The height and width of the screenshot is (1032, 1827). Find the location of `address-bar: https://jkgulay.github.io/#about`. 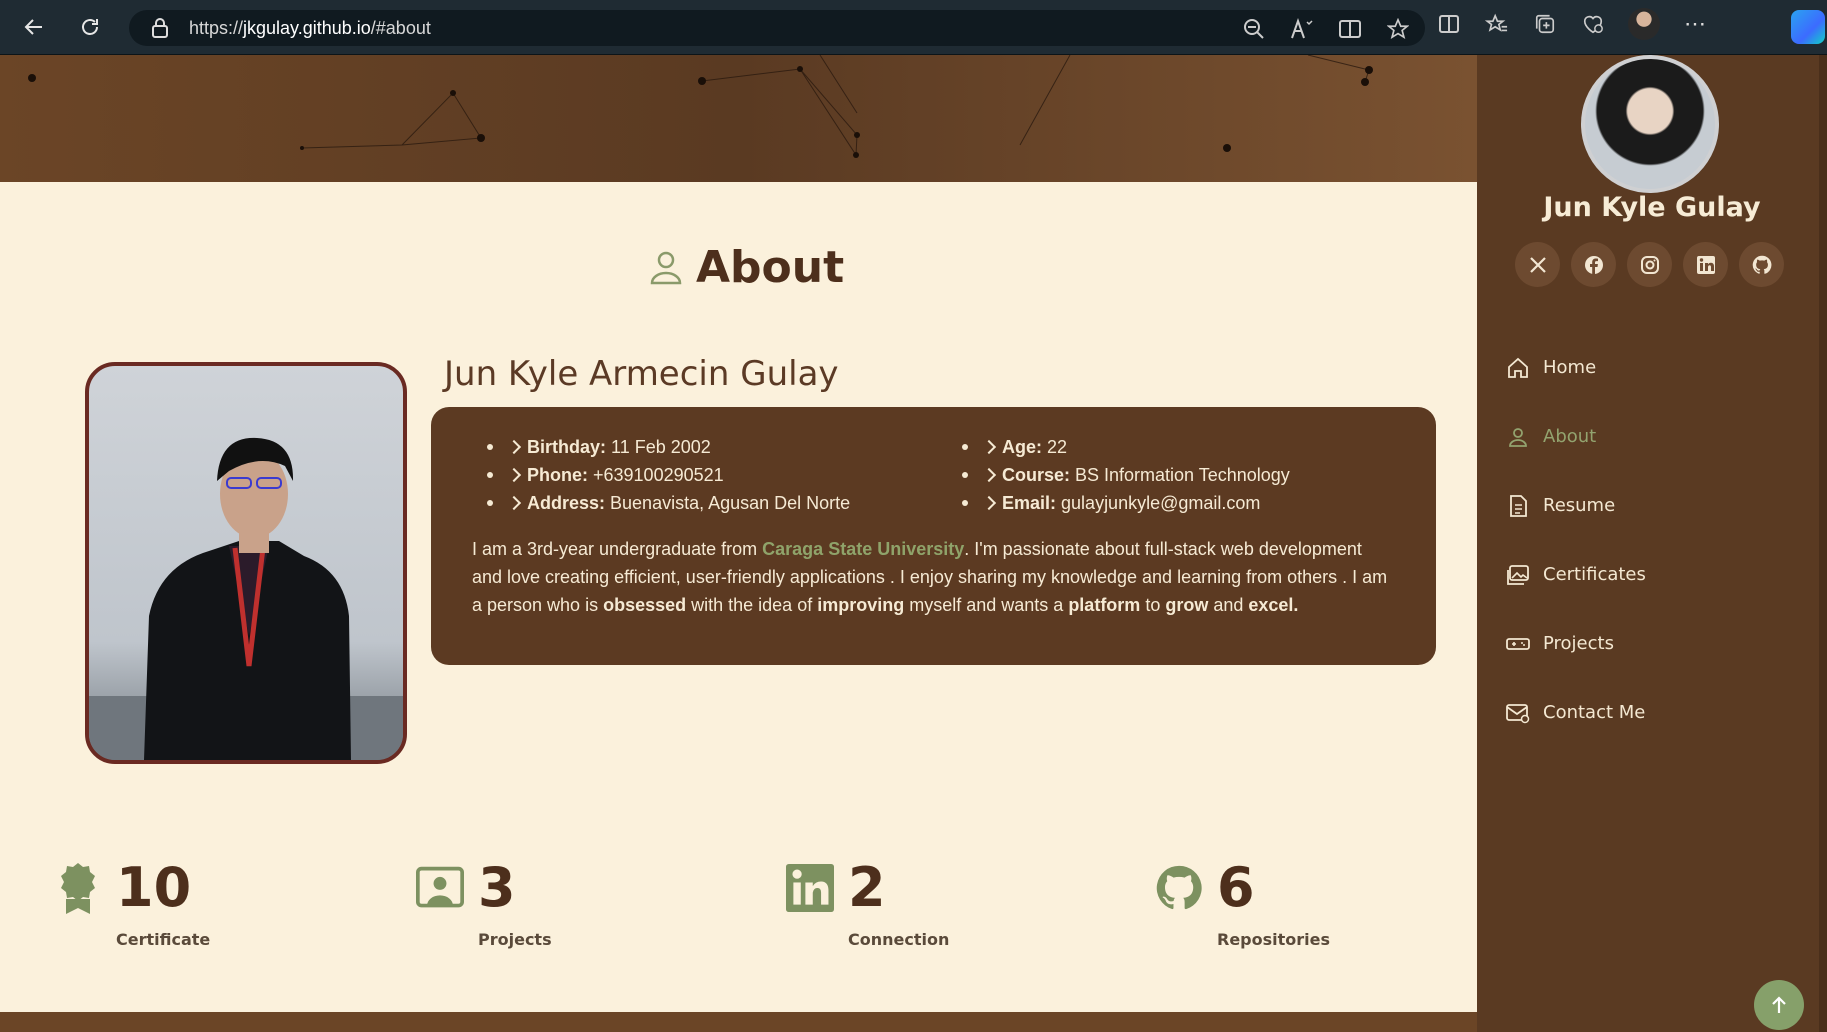

address-bar: https://jkgulay.github.io/#about is located at coordinates (777, 28).